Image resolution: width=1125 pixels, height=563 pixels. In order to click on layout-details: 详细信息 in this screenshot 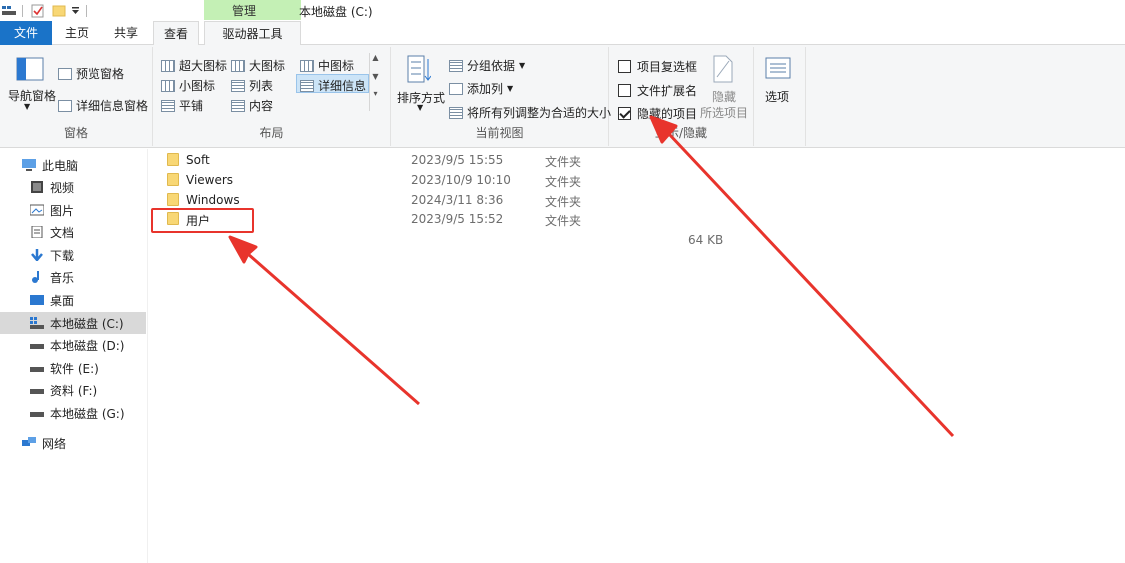, I will do `click(333, 85)`.